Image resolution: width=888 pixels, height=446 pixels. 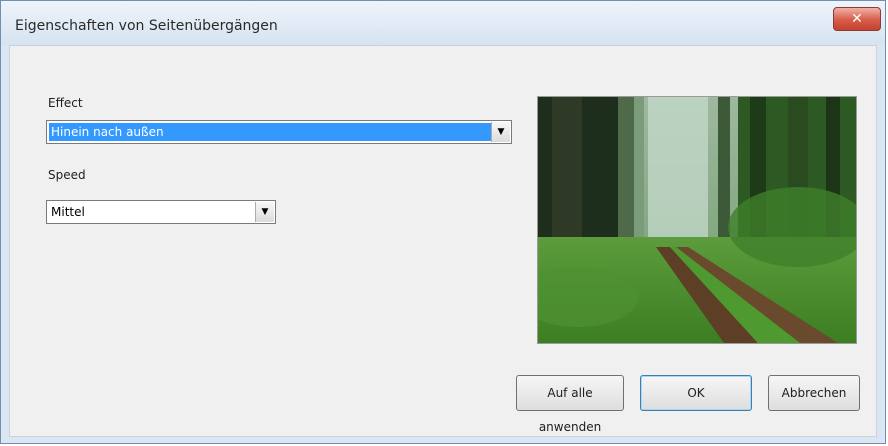 I want to click on ok-button: OK, so click(x=696, y=393).